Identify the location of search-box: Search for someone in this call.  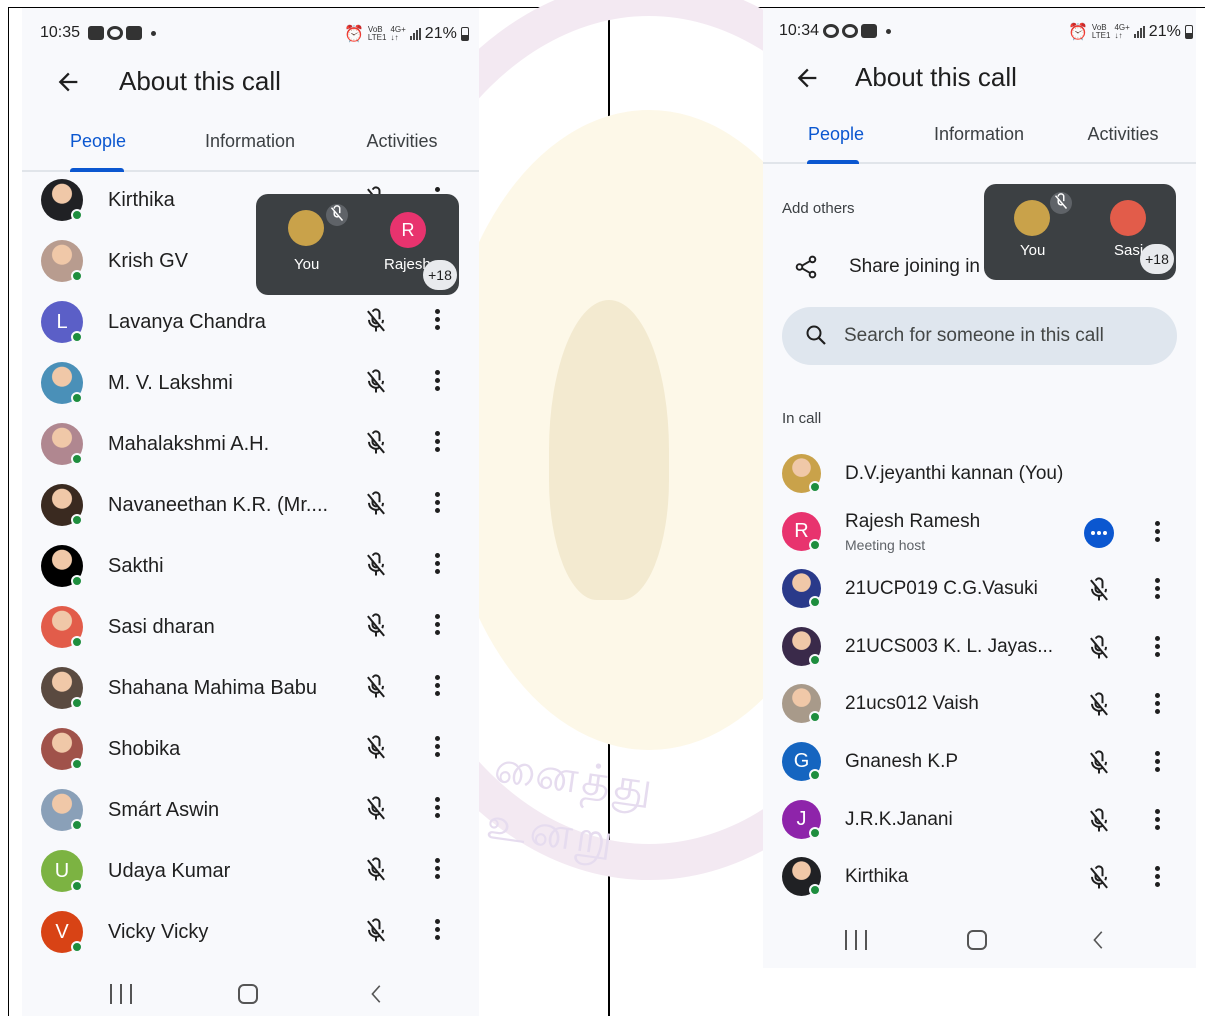
(979, 336).